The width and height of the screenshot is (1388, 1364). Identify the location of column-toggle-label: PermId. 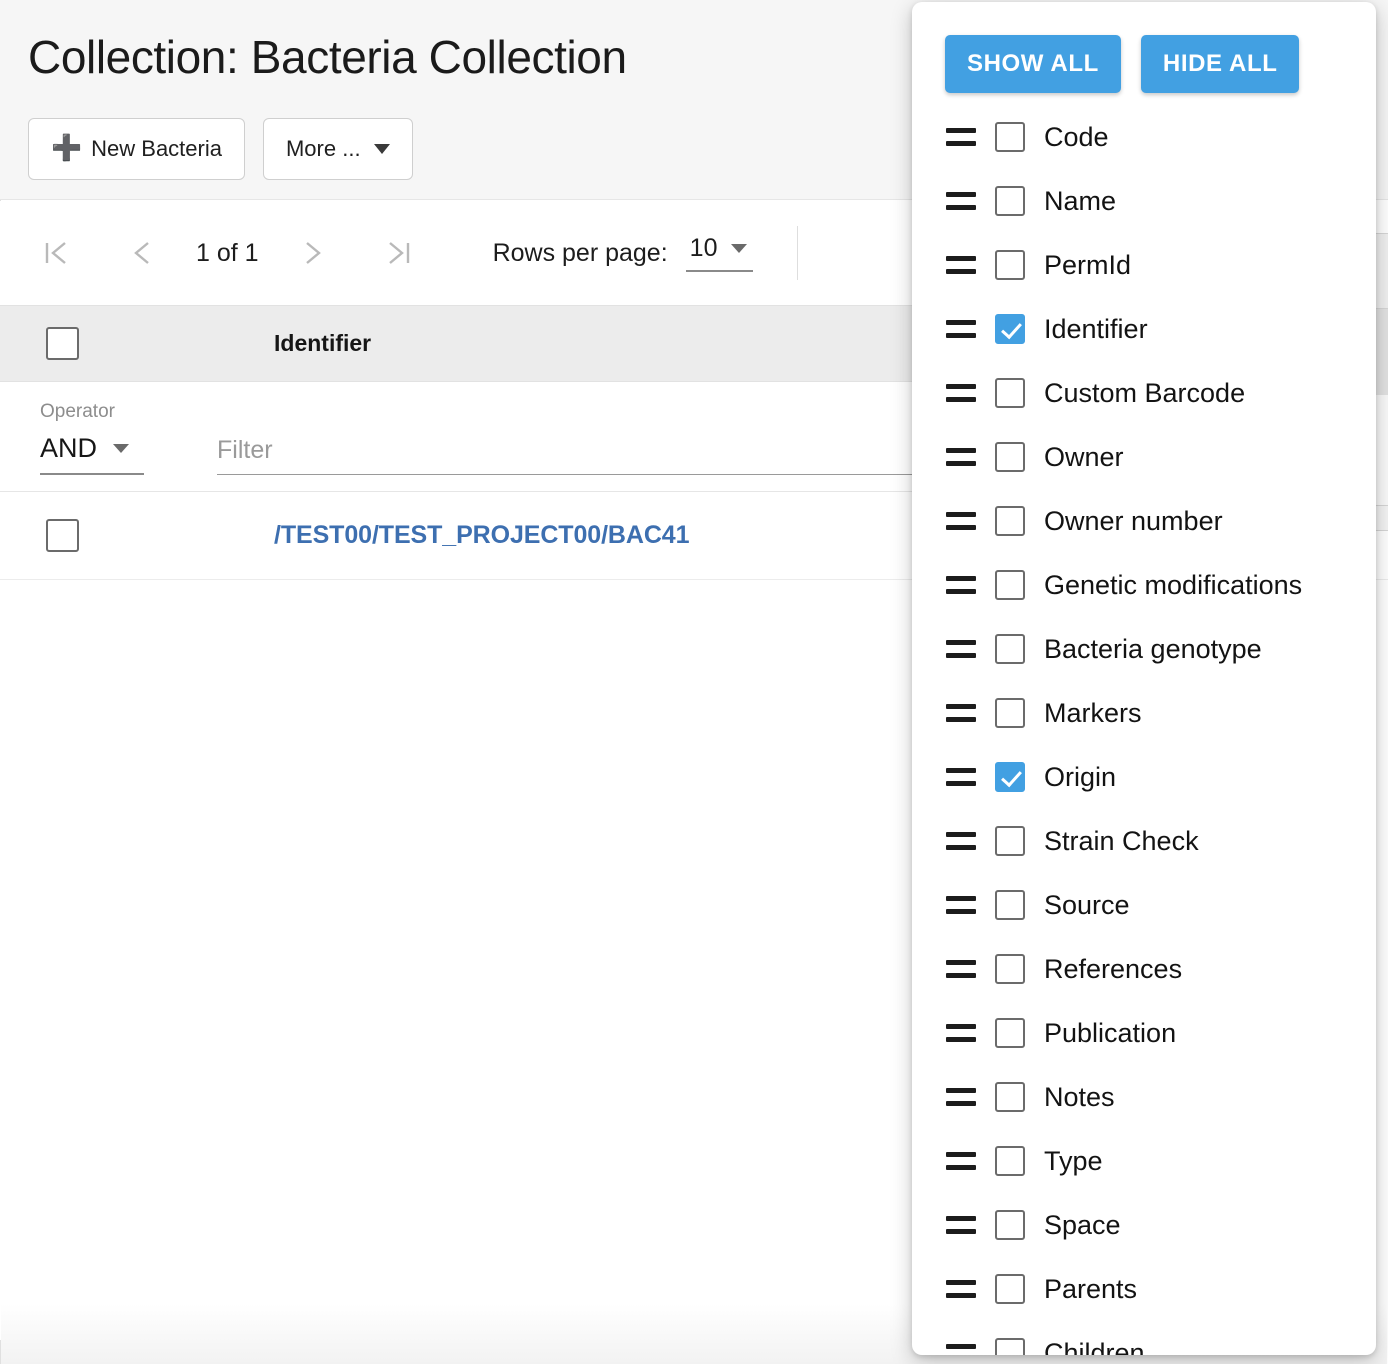
(1088, 264).